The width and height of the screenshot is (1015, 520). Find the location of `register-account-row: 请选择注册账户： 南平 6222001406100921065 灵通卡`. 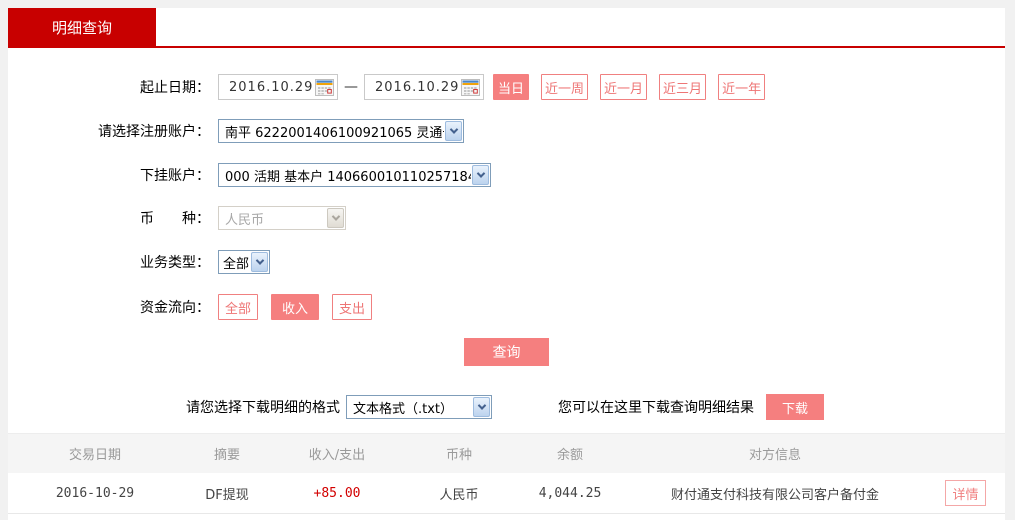

register-account-row: 请选择注册账户： 南平 6222001406100921065 灵通卡 is located at coordinates (236, 131).